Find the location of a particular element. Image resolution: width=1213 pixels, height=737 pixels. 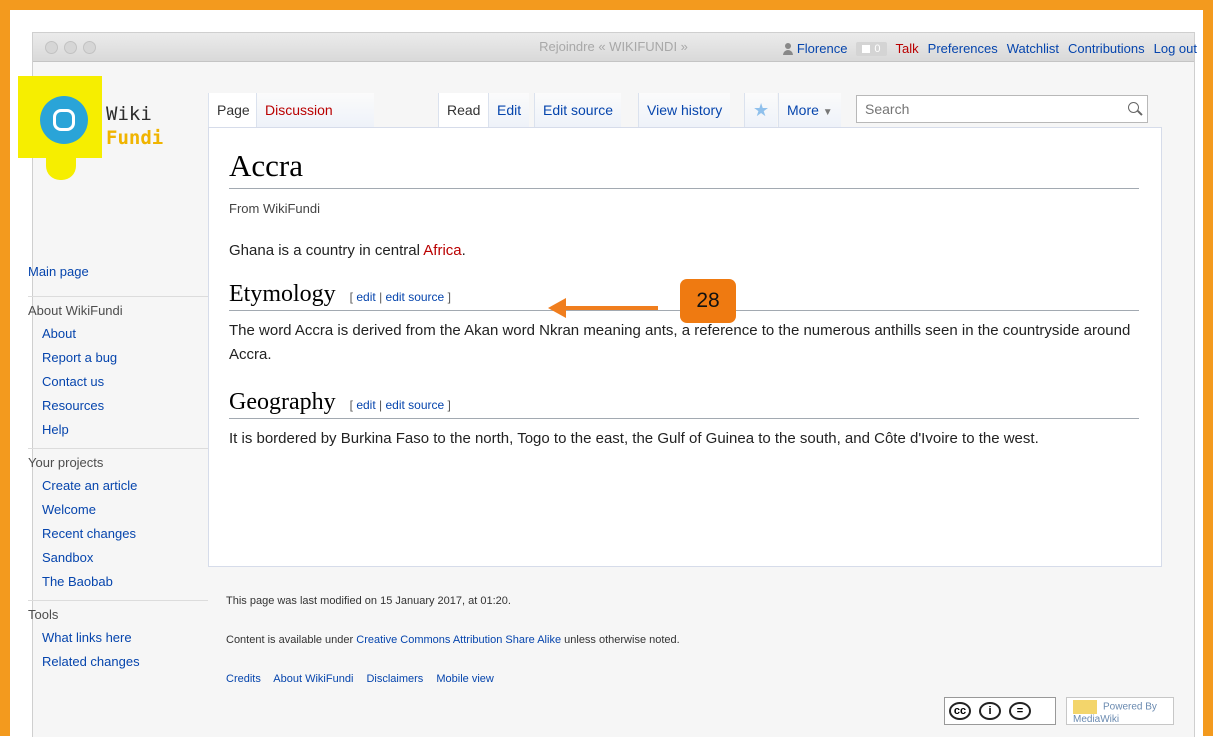

tab-discussion: Discussion is located at coordinates (315, 110).